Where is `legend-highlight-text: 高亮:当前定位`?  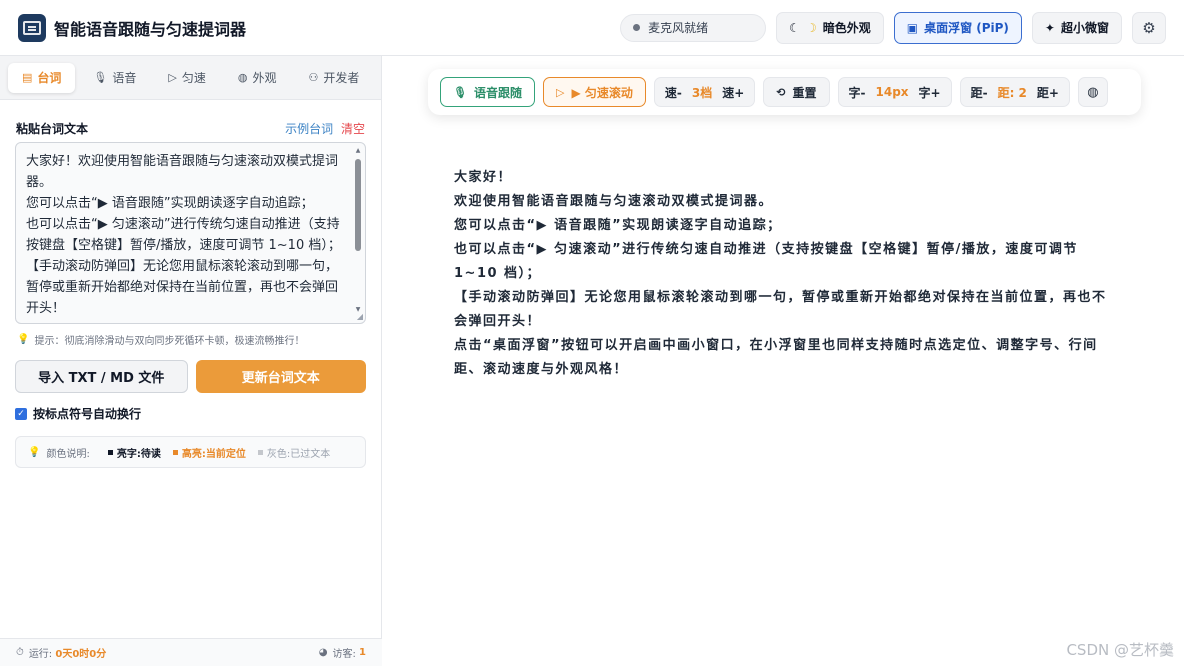
legend-highlight-text: 高亮:当前定位 is located at coordinates (213, 454).